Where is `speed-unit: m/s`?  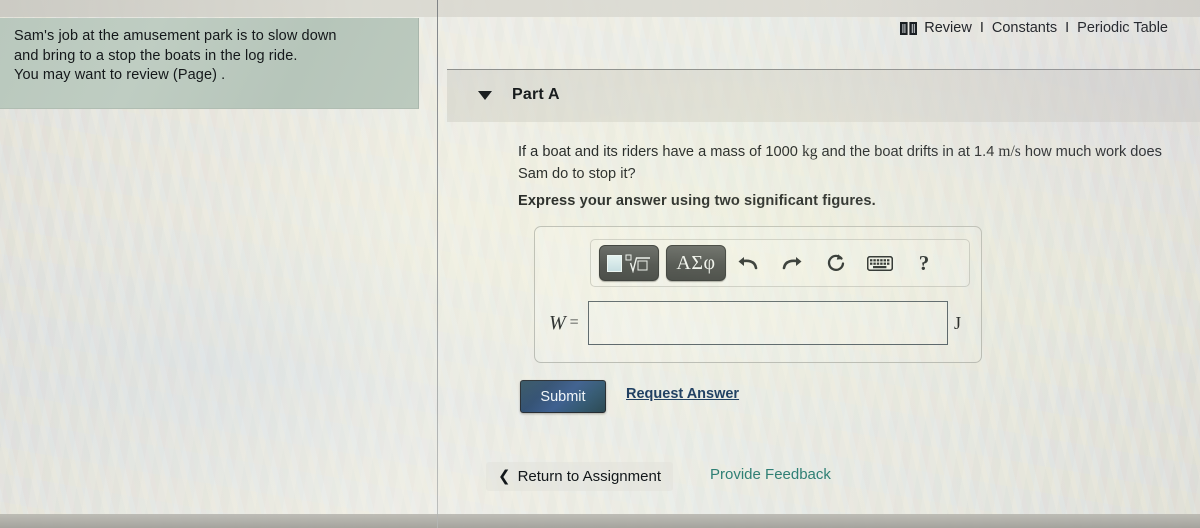
speed-unit: m/s is located at coordinates (1009, 151).